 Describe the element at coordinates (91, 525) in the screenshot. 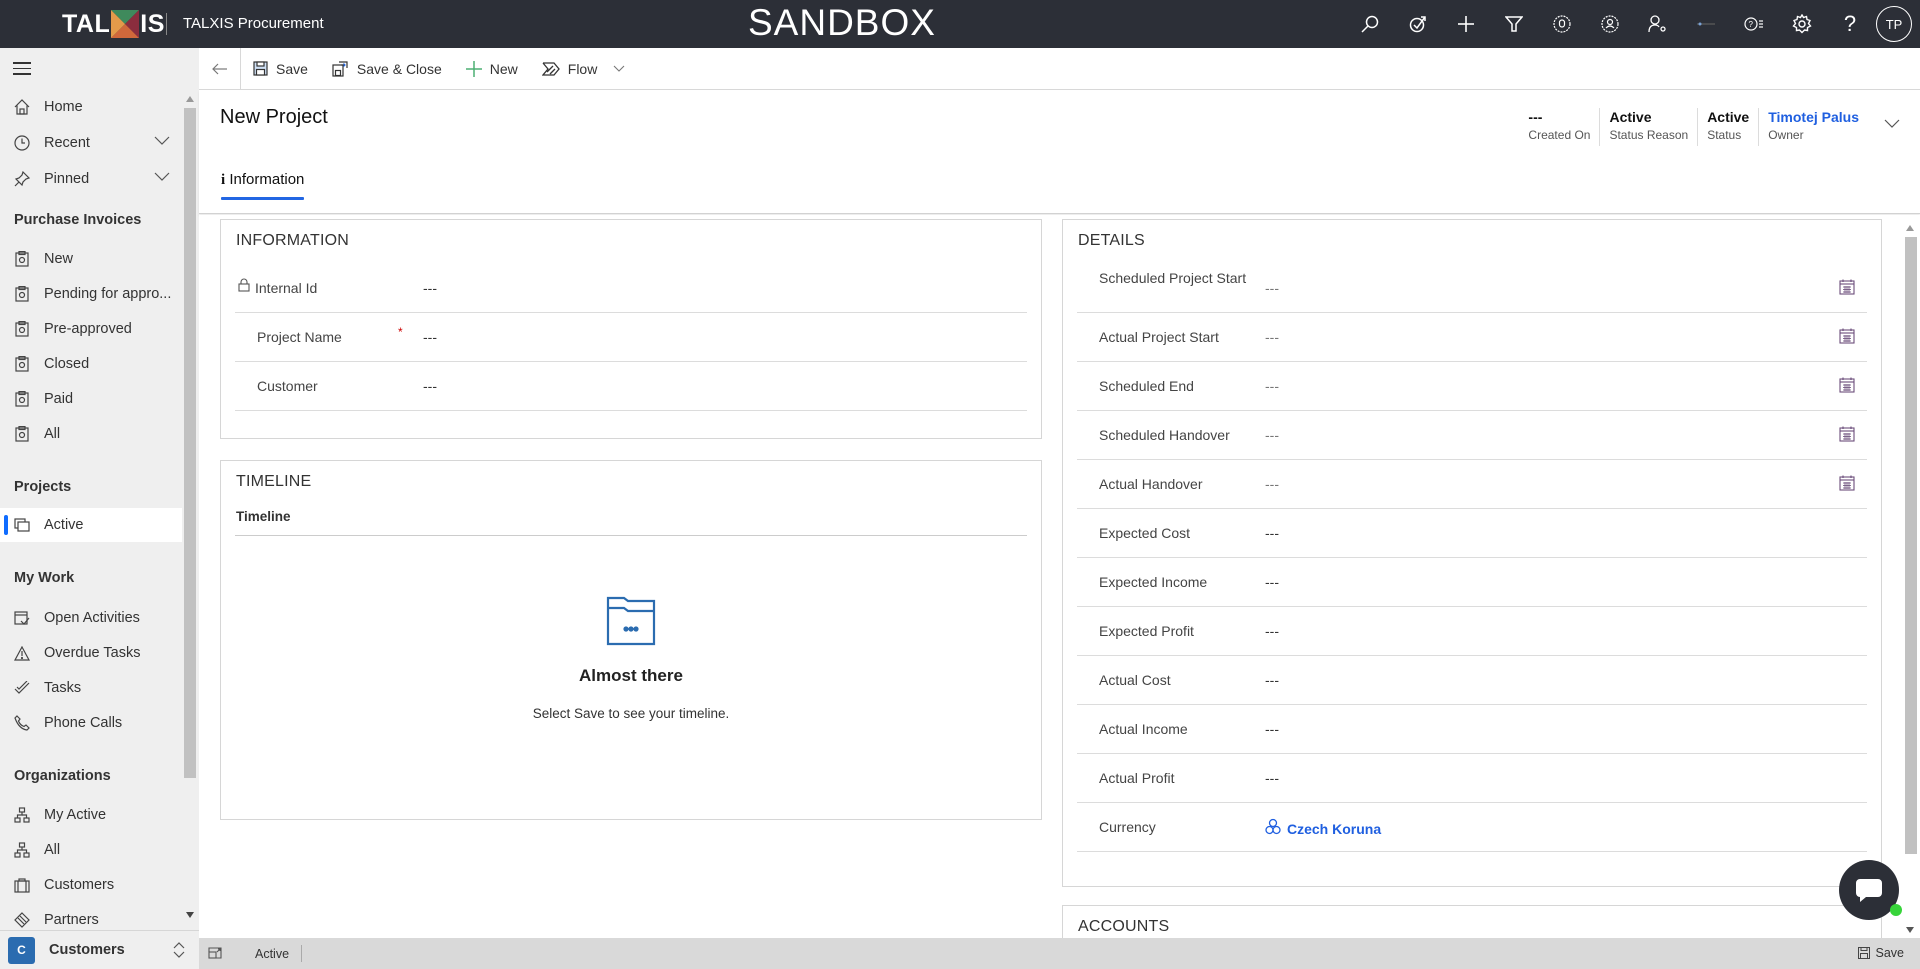

I see `sidebar-item-projects-active: Active` at that location.